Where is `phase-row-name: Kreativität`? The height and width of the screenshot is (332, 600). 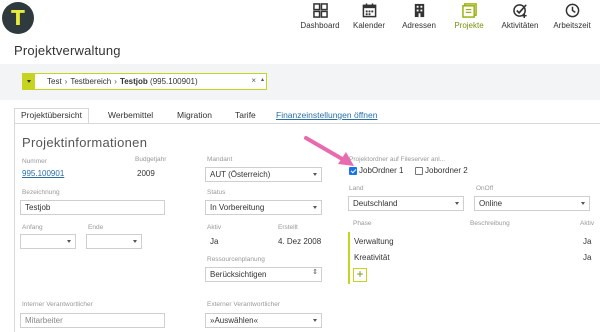 phase-row-name: Kreativität is located at coordinates (372, 257).